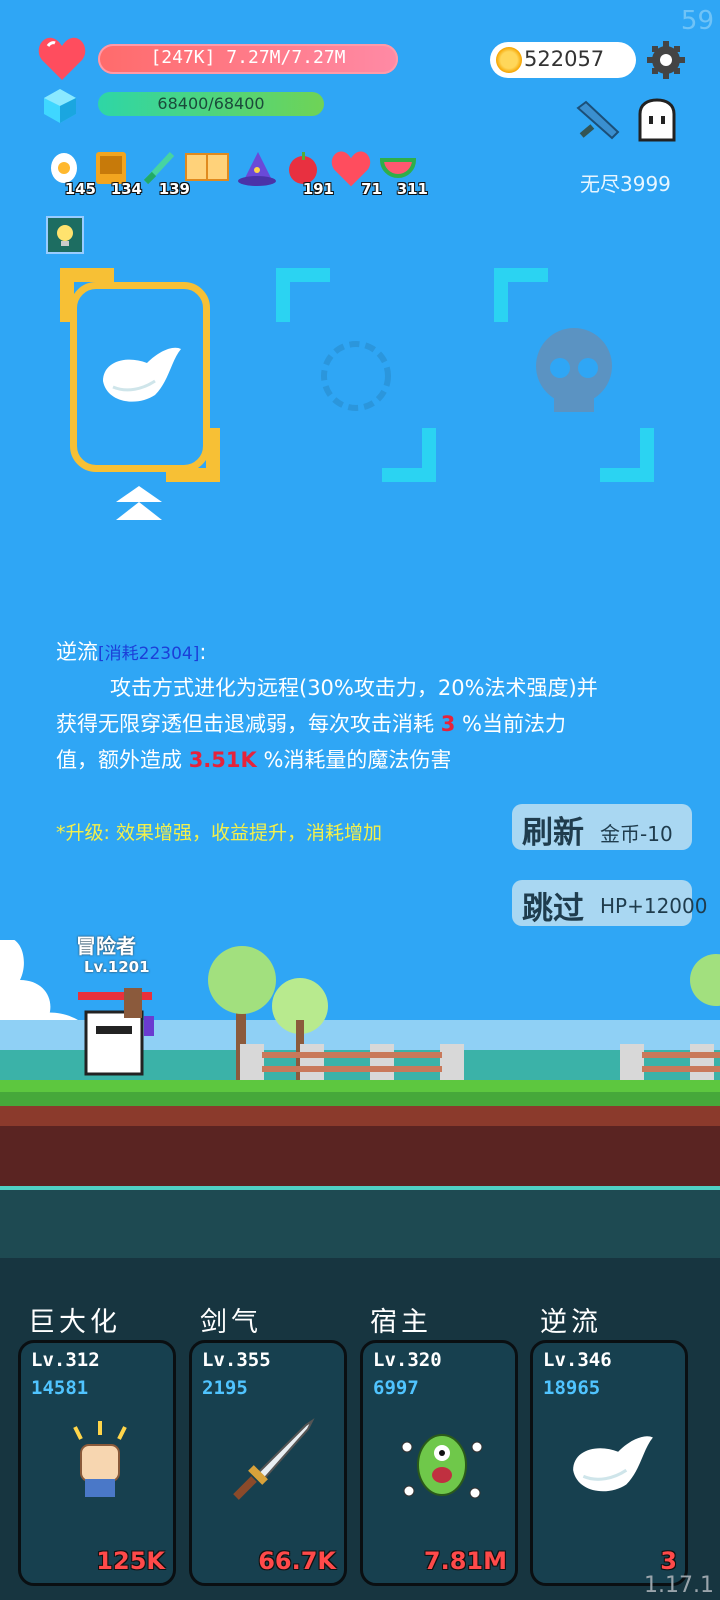  What do you see at coordinates (571, 1322) in the screenshot?
I see `skill-title-4: 逆流` at bounding box center [571, 1322].